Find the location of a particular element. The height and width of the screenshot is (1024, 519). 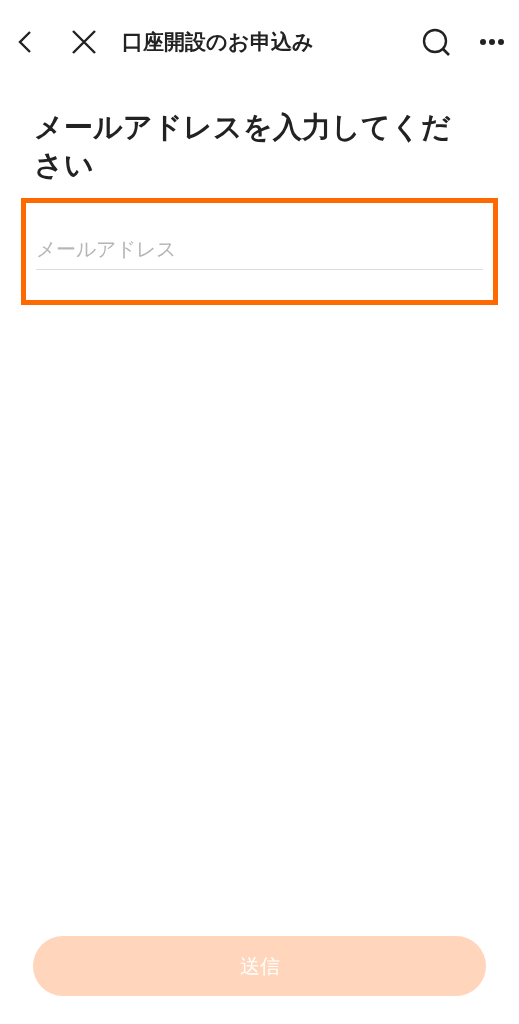

more-icon is located at coordinates (492, 42).